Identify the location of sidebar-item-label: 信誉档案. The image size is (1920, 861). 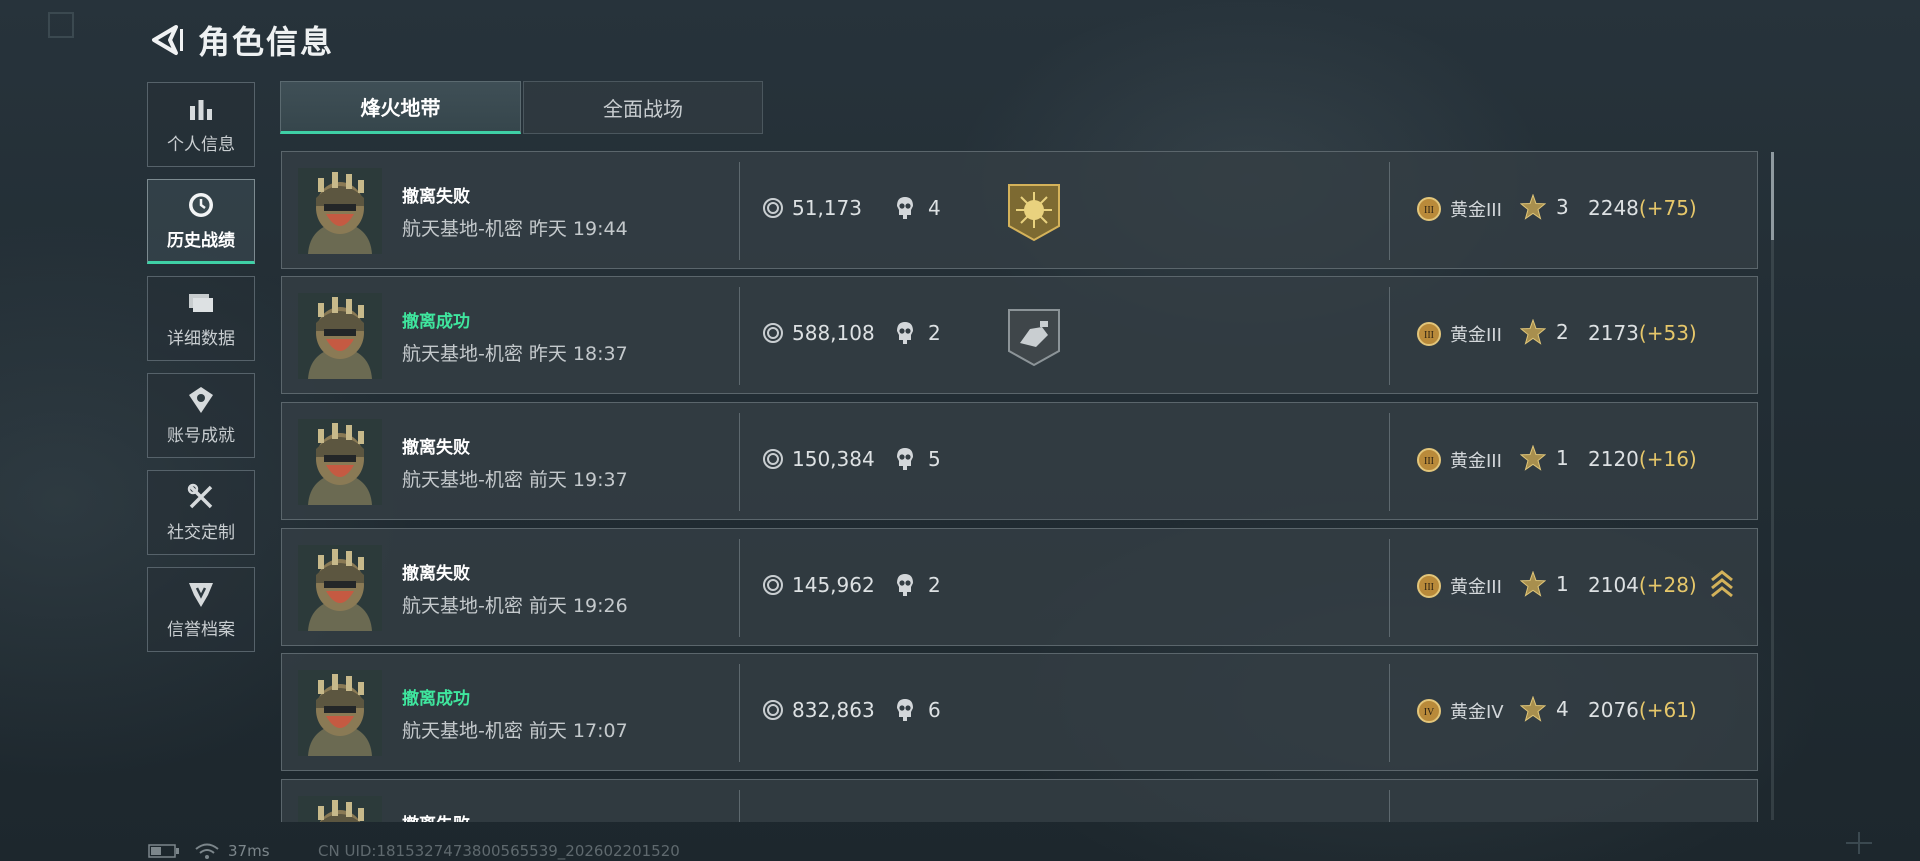
(201, 630).